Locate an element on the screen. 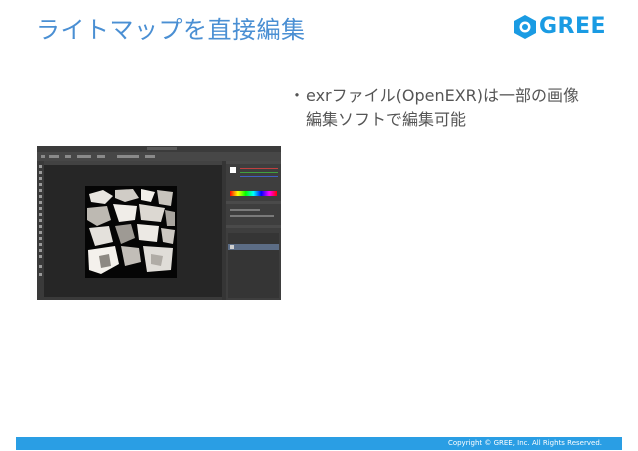 The width and height of the screenshot is (638, 451). gree-hexagon-icon is located at coordinates (525, 26).